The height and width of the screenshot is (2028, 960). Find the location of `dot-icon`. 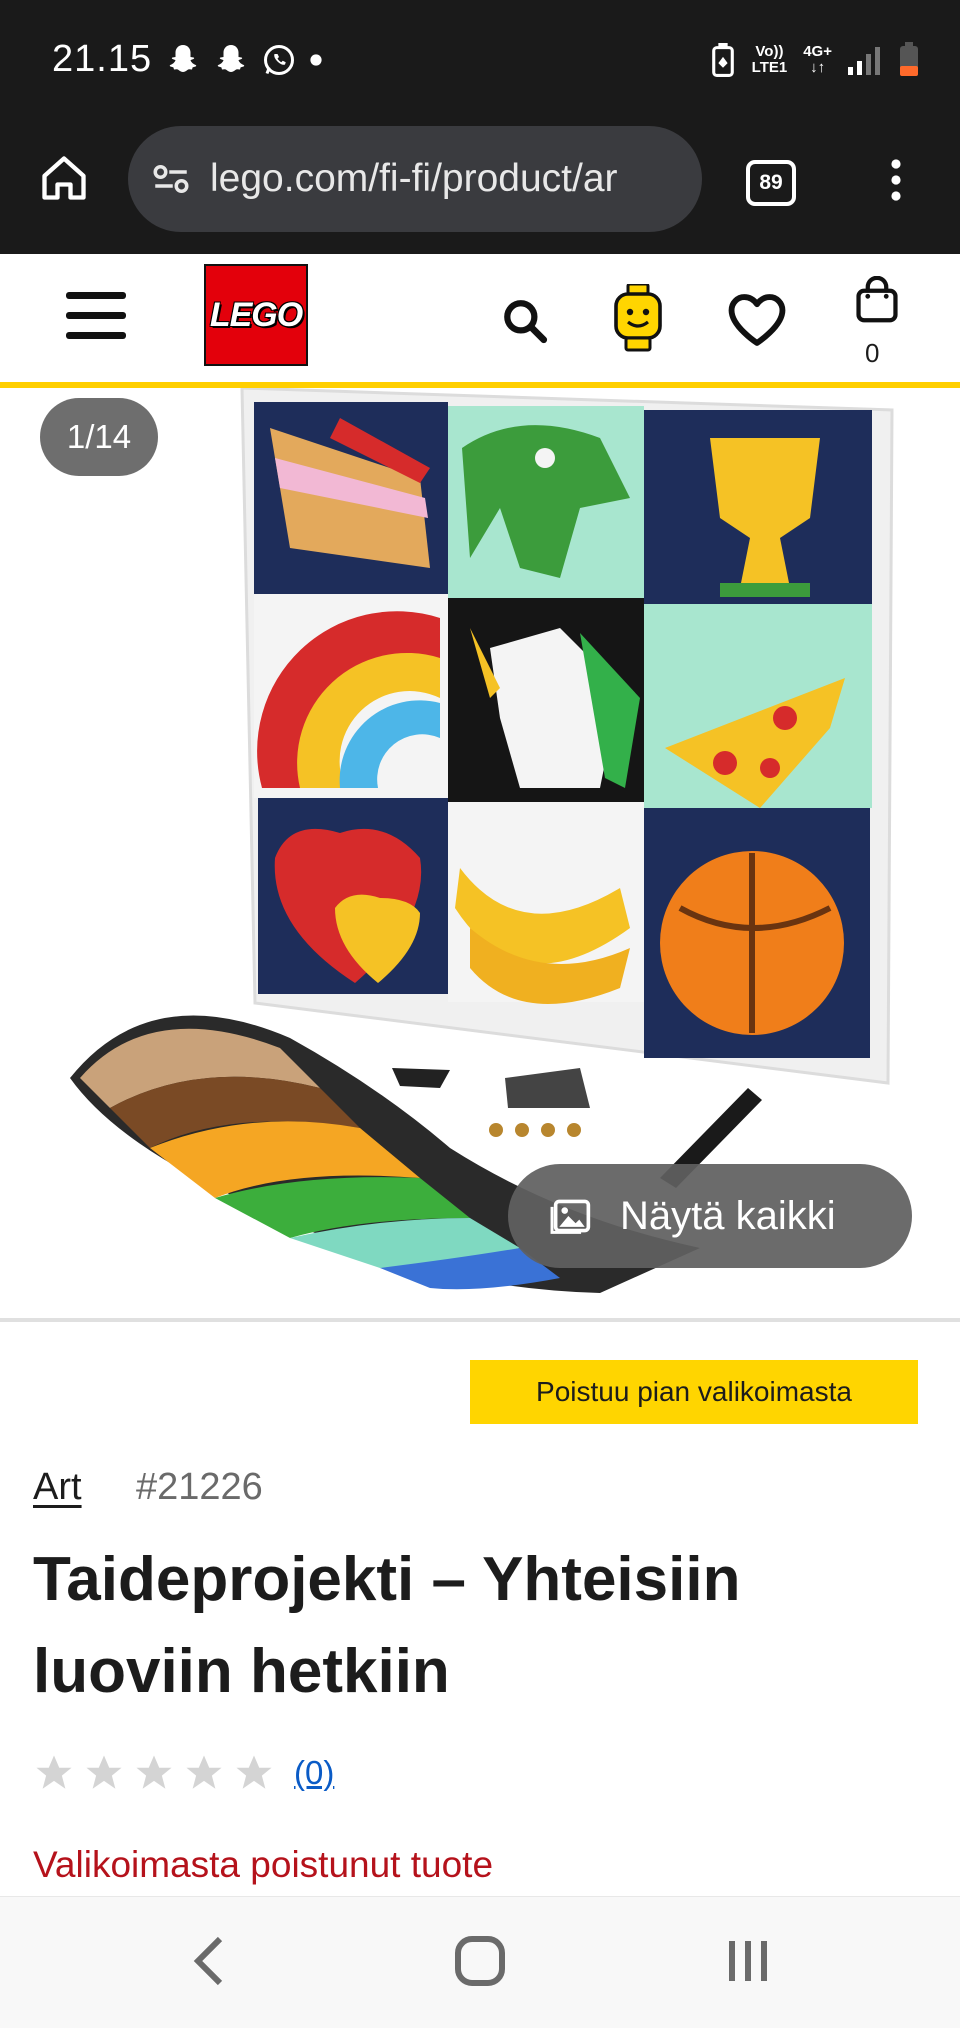

dot-icon is located at coordinates (316, 60).